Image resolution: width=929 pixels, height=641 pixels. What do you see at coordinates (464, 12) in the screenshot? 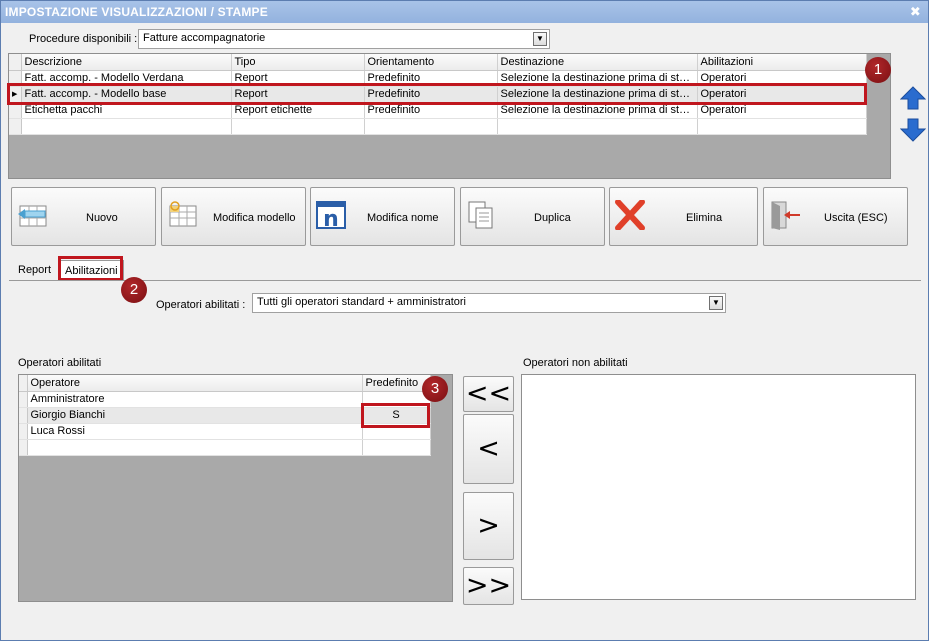
I see `title-bar: IMPOSTAZIONE VISUALIZZAZIONI / STAMPE ✖` at bounding box center [464, 12].